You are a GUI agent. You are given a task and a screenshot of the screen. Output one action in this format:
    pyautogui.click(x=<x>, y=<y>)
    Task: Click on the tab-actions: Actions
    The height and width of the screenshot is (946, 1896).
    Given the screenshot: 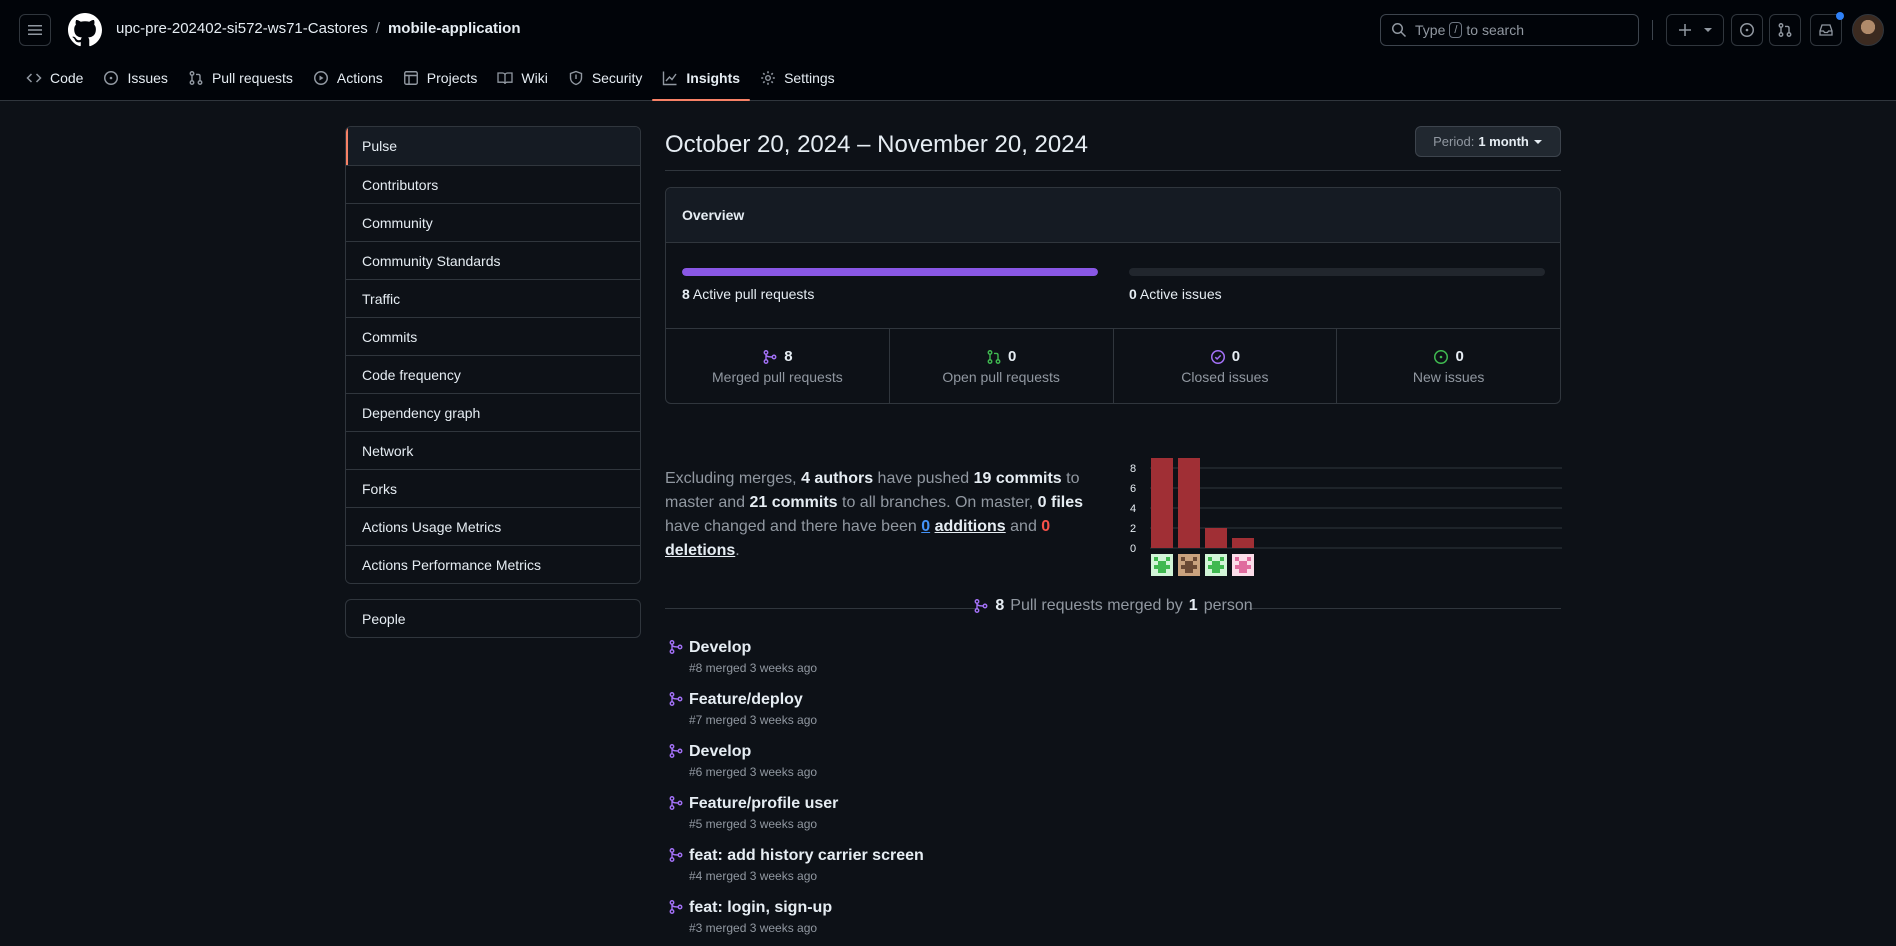 What is the action you would take?
    pyautogui.click(x=348, y=78)
    